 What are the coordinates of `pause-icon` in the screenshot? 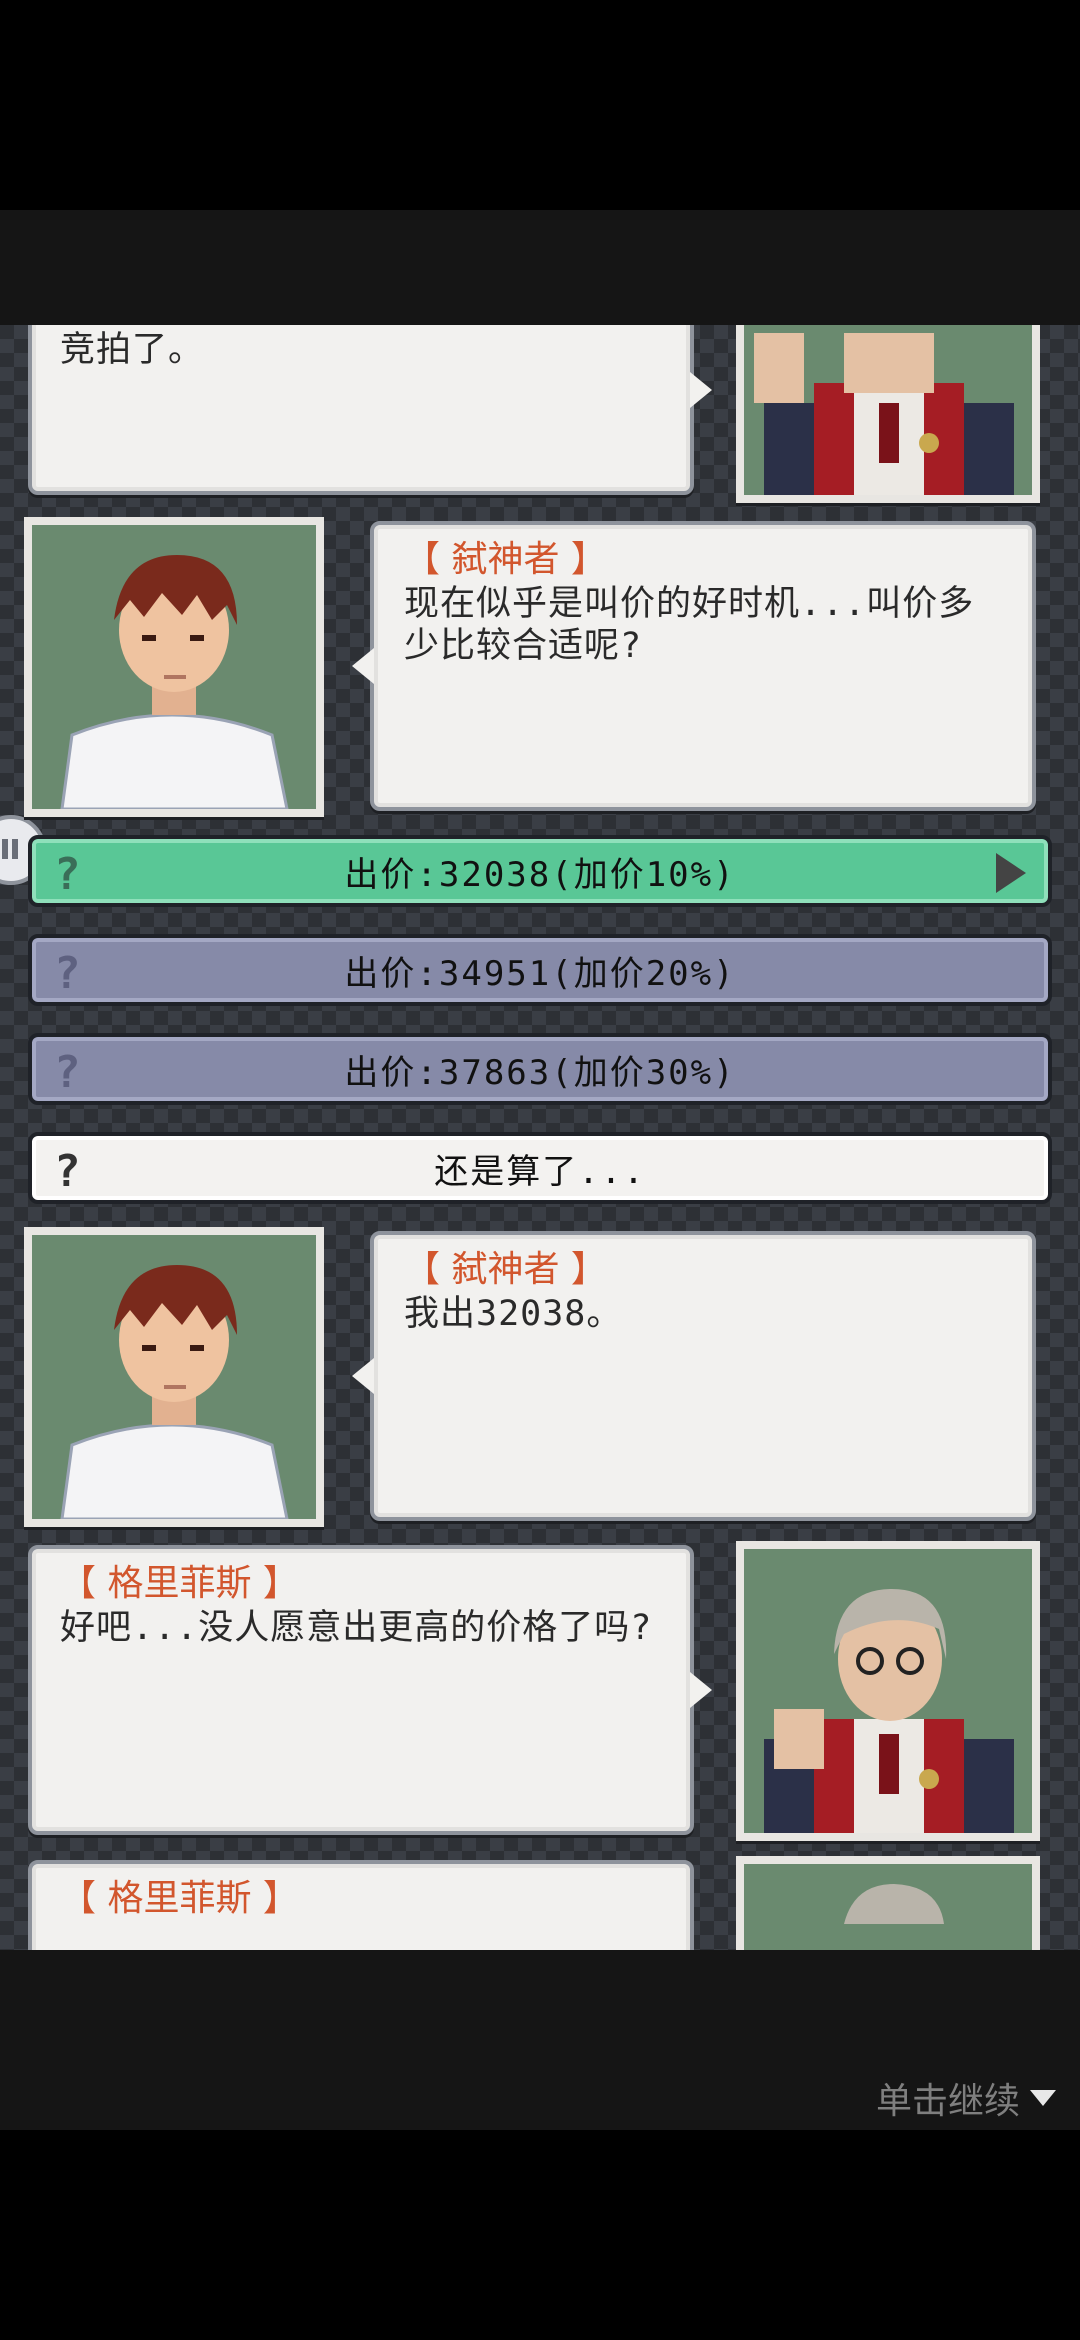 It's located at (5, 849).